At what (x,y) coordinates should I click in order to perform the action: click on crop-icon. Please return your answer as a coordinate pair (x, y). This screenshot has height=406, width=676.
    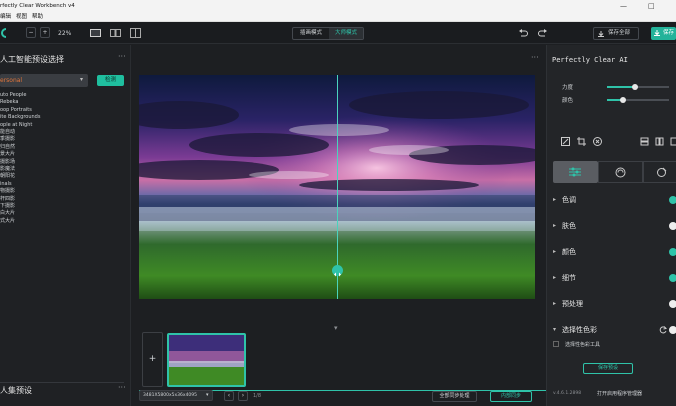
    Looking at the image, I should click on (581, 141).